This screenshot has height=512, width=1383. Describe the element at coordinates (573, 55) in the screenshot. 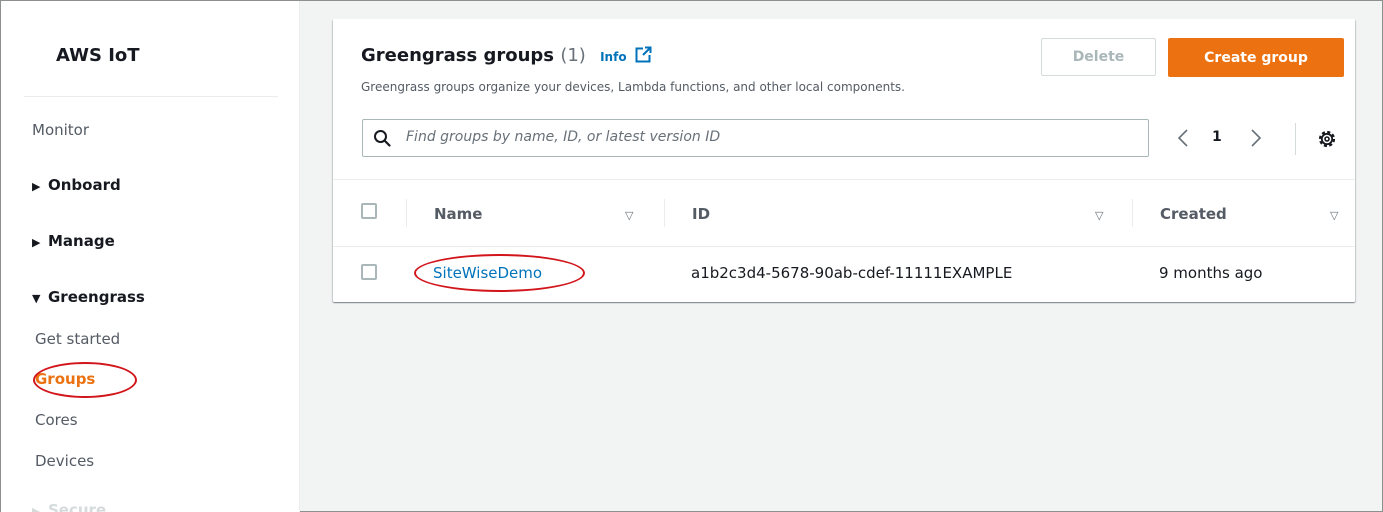

I see `group-count: (1)` at that location.